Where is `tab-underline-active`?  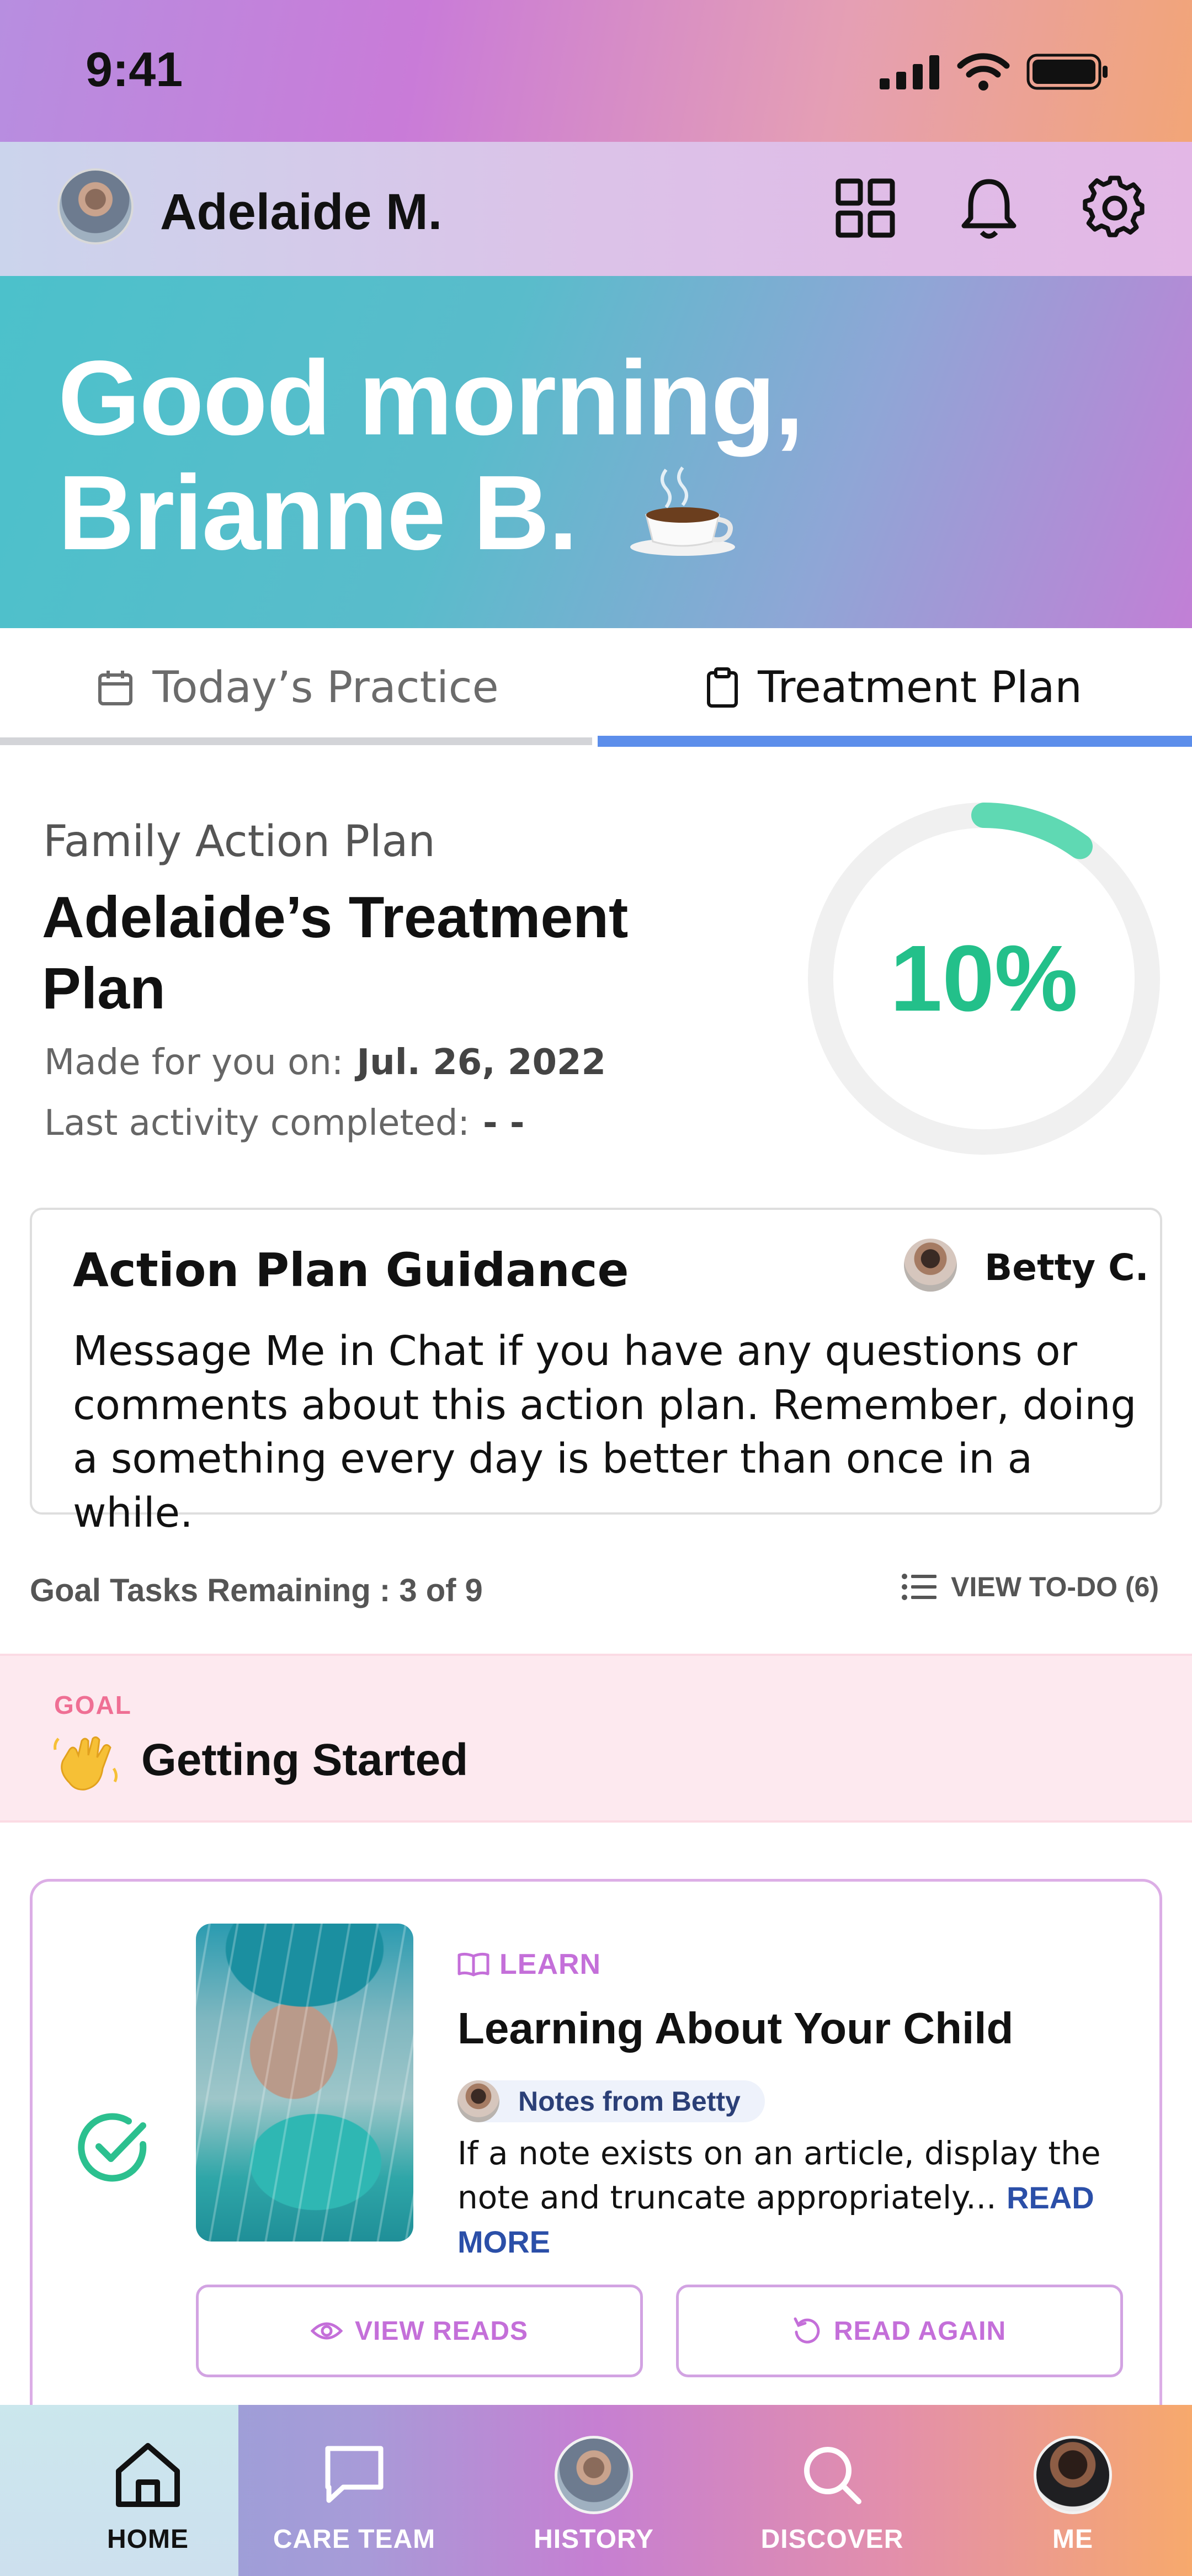
tab-underline-active is located at coordinates (895, 741).